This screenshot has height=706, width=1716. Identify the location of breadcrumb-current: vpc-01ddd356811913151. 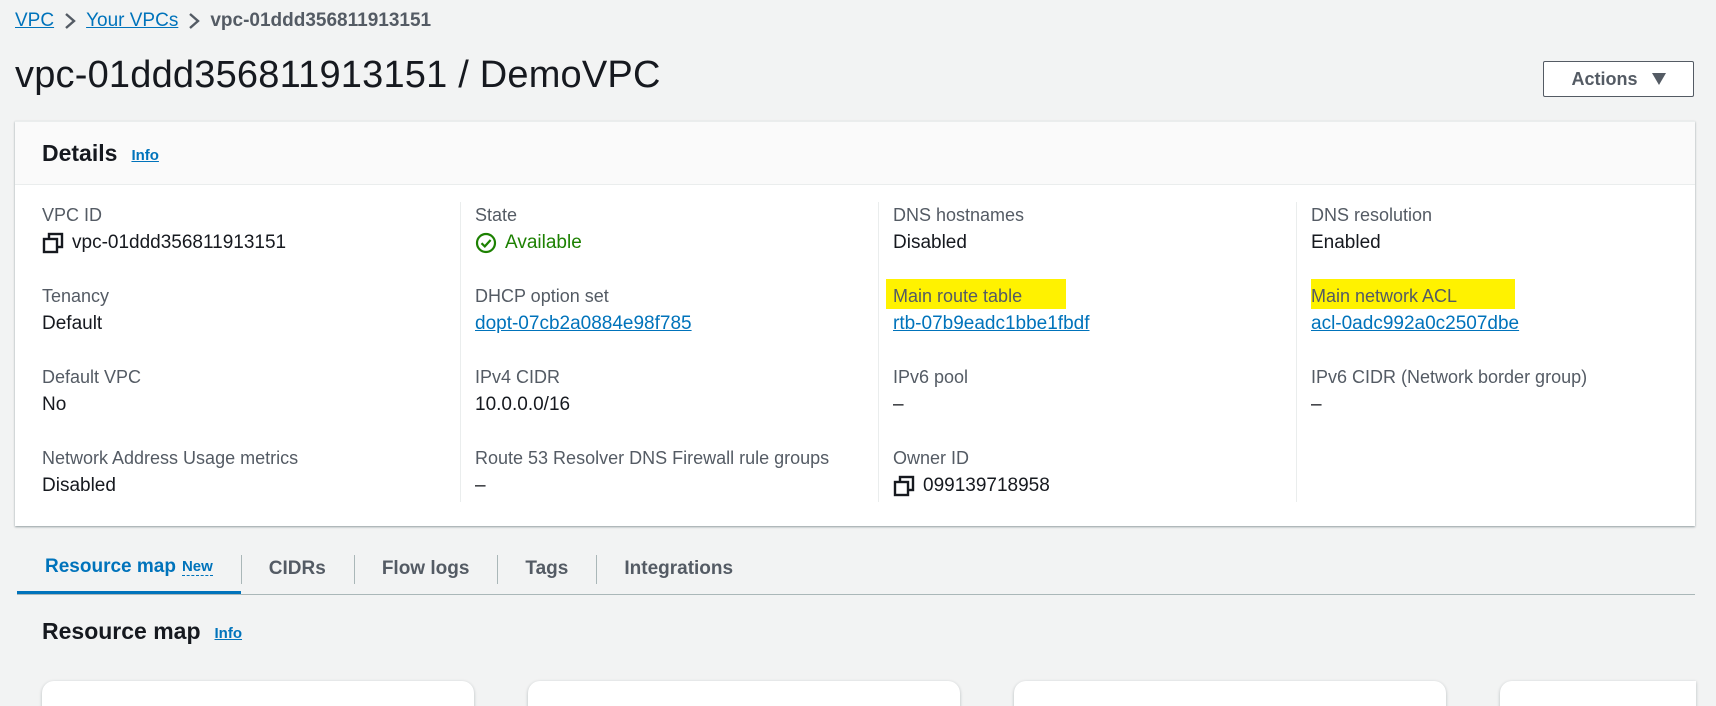
(321, 20).